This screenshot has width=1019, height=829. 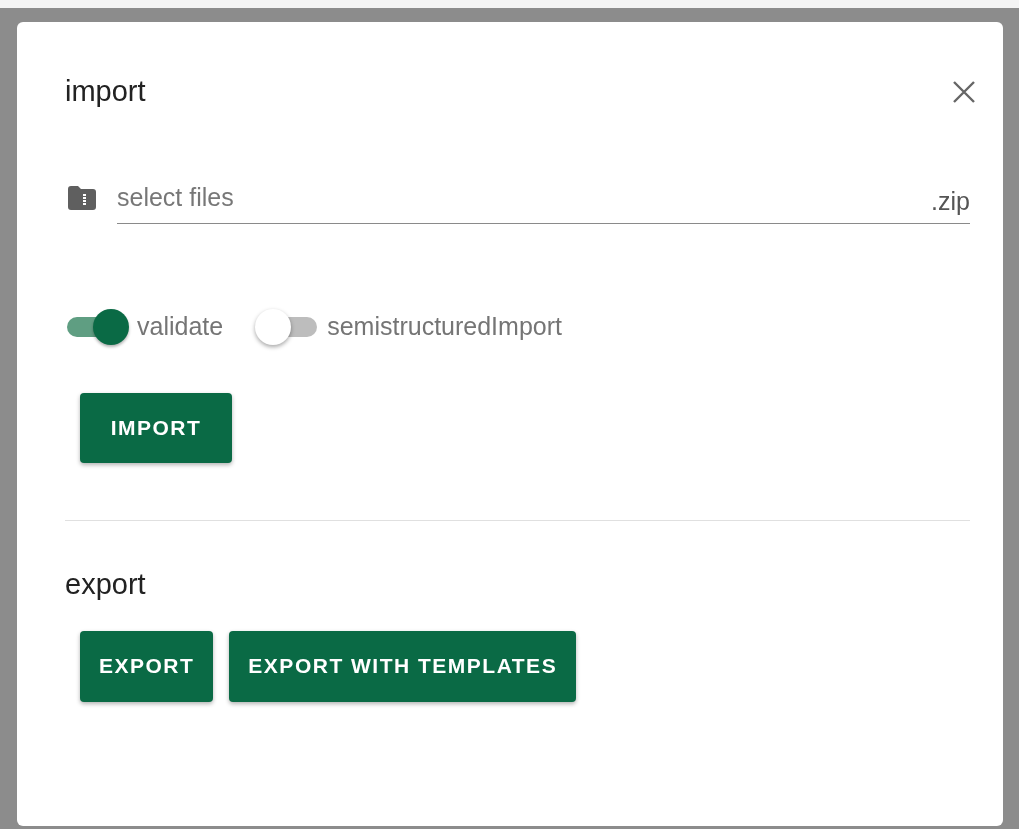 I want to click on section-title: import, so click(x=105, y=92).